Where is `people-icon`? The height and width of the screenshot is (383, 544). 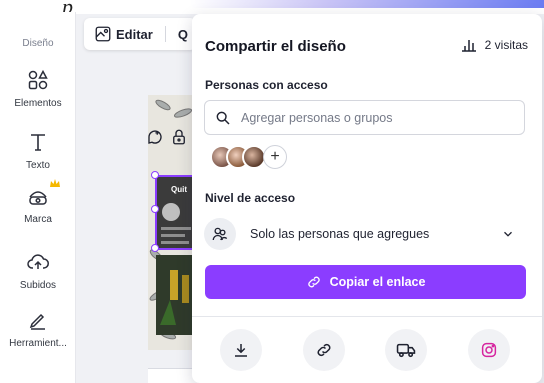 people-icon is located at coordinates (220, 234).